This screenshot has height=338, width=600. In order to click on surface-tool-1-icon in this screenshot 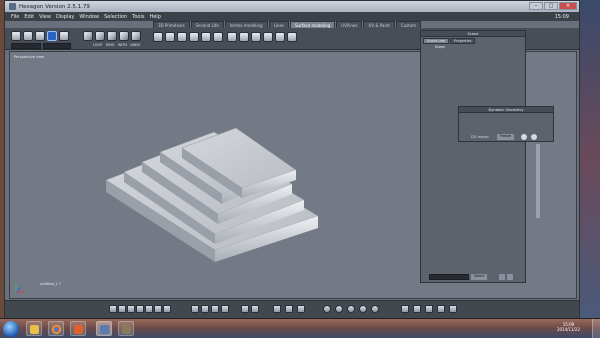, I will do `click(158, 37)`.